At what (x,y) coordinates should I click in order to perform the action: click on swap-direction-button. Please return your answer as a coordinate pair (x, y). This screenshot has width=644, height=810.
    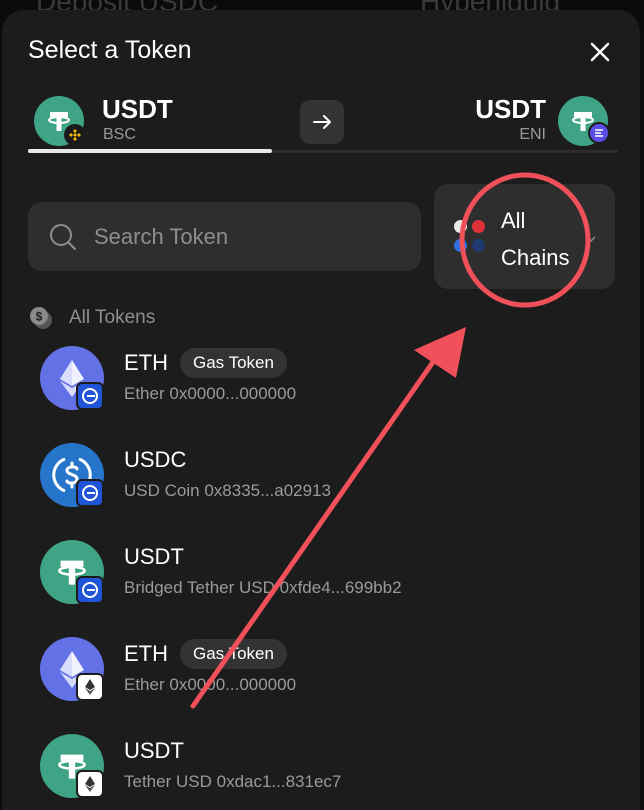
    Looking at the image, I should click on (322, 122).